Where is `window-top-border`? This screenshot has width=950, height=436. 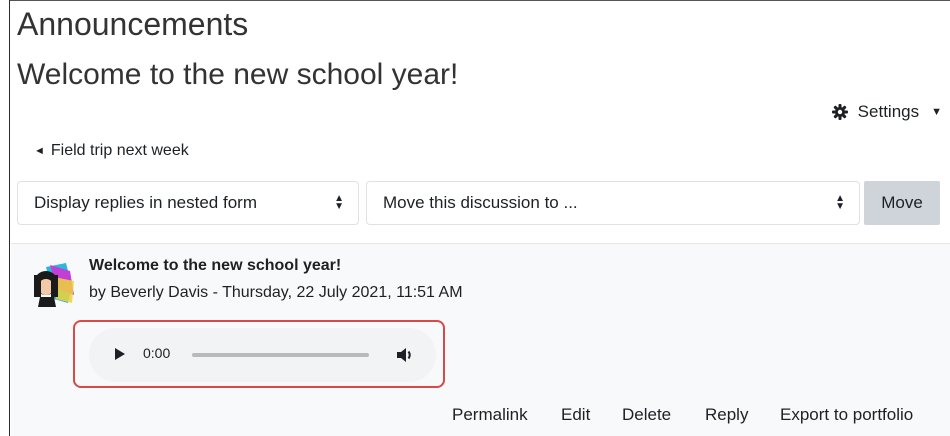 window-top-border is located at coordinates (479, 0).